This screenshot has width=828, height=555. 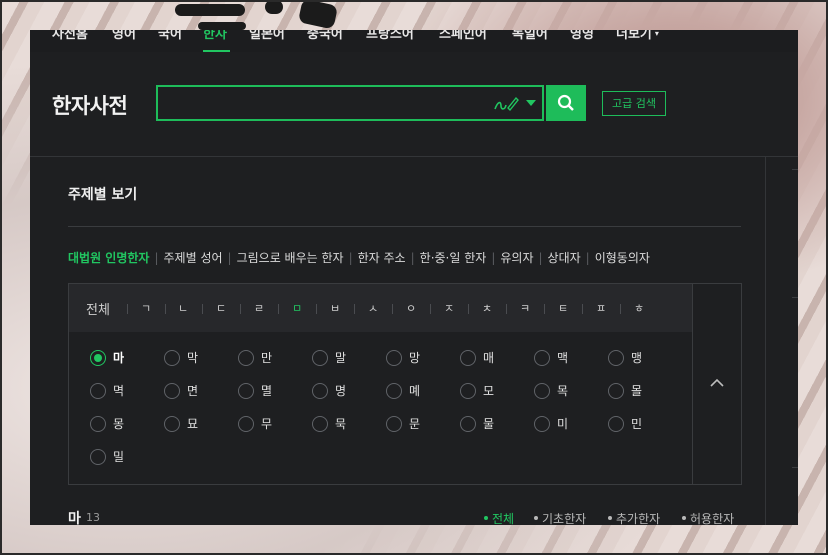 I want to click on consonant-nieun: ㄴ, so click(x=183, y=308).